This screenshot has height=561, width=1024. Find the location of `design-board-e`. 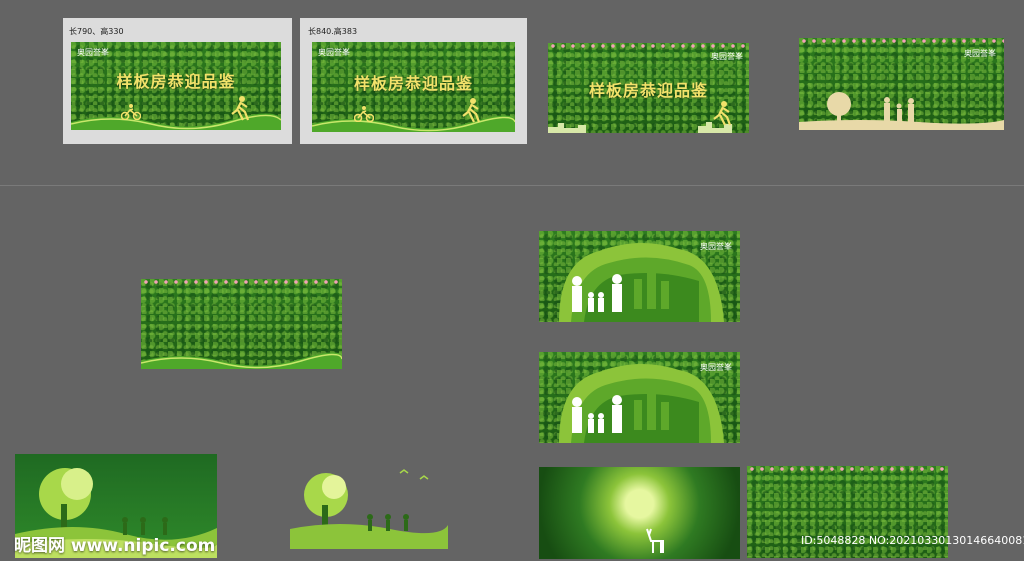

design-board-e is located at coordinates (241, 324).